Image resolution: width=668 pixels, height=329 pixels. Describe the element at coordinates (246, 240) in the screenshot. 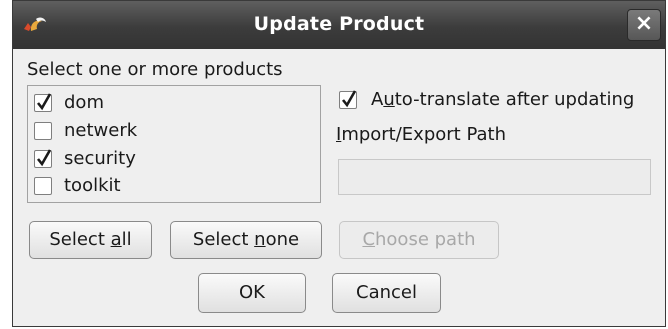

I see `select-none-button: Select none` at that location.